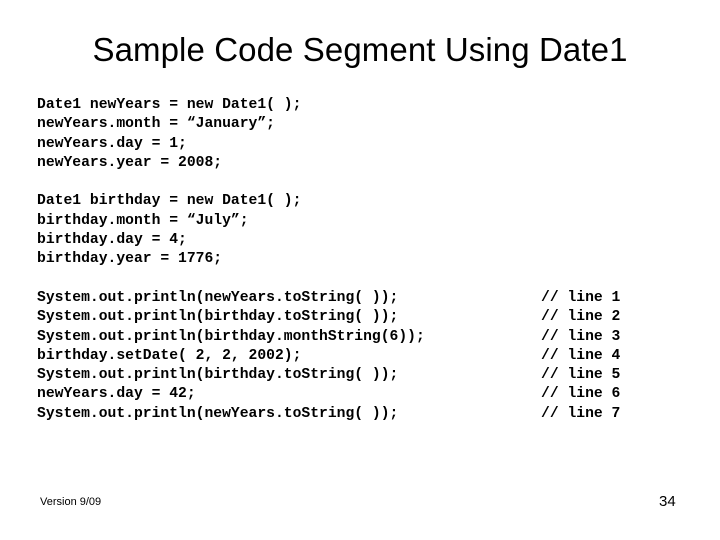 The width and height of the screenshot is (720, 540). What do you see at coordinates (367, 105) in the screenshot?
I see `code-line: Date1 newYears = new Date1( );` at bounding box center [367, 105].